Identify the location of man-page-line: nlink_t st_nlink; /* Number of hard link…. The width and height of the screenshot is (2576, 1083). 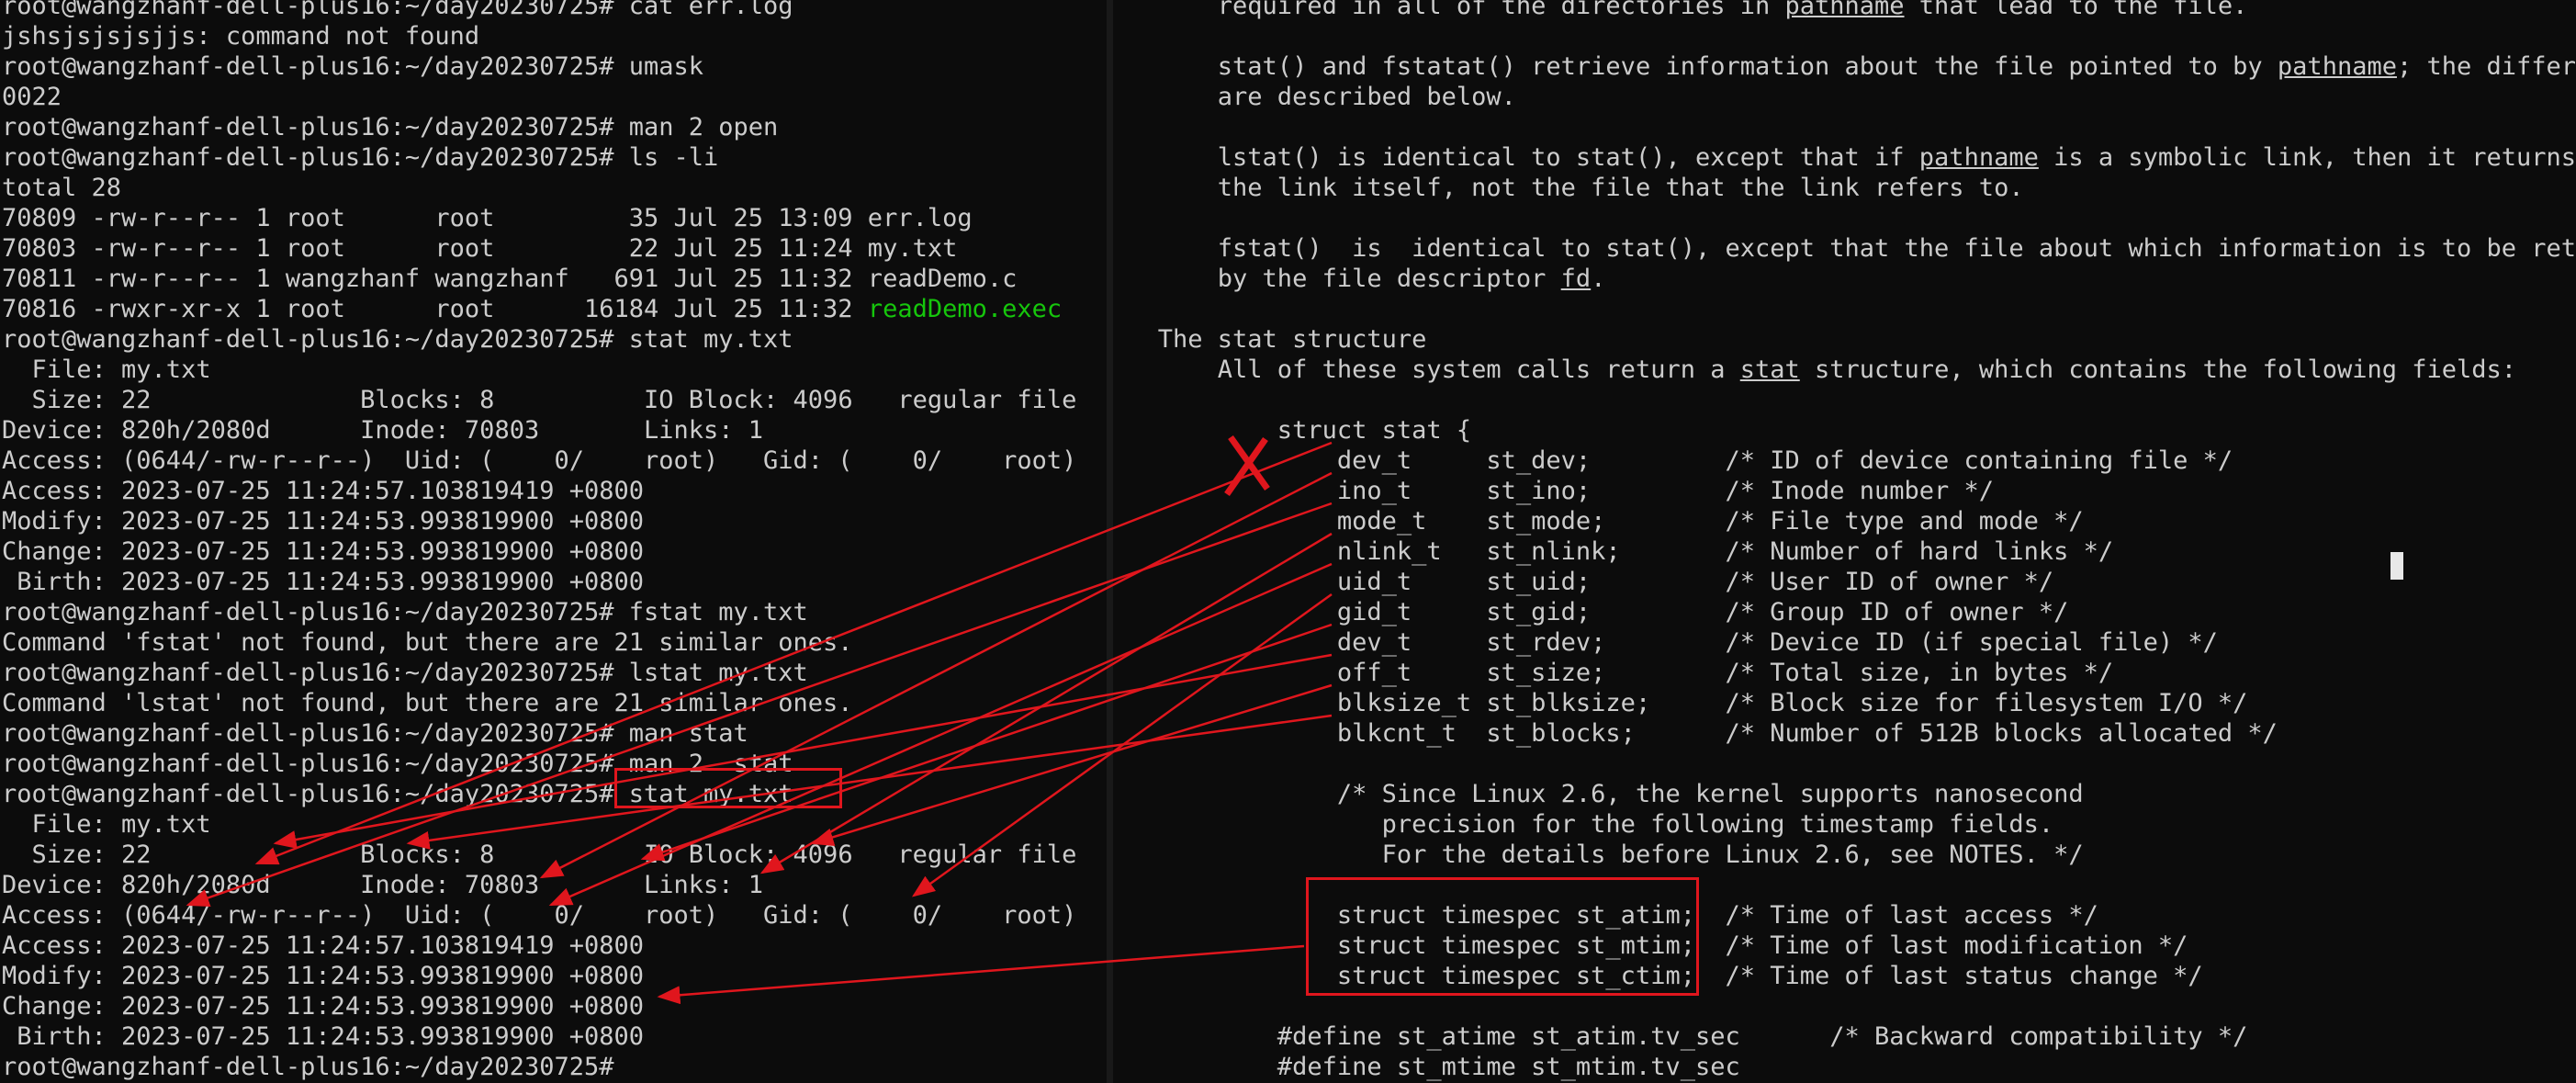
(1613, 551).